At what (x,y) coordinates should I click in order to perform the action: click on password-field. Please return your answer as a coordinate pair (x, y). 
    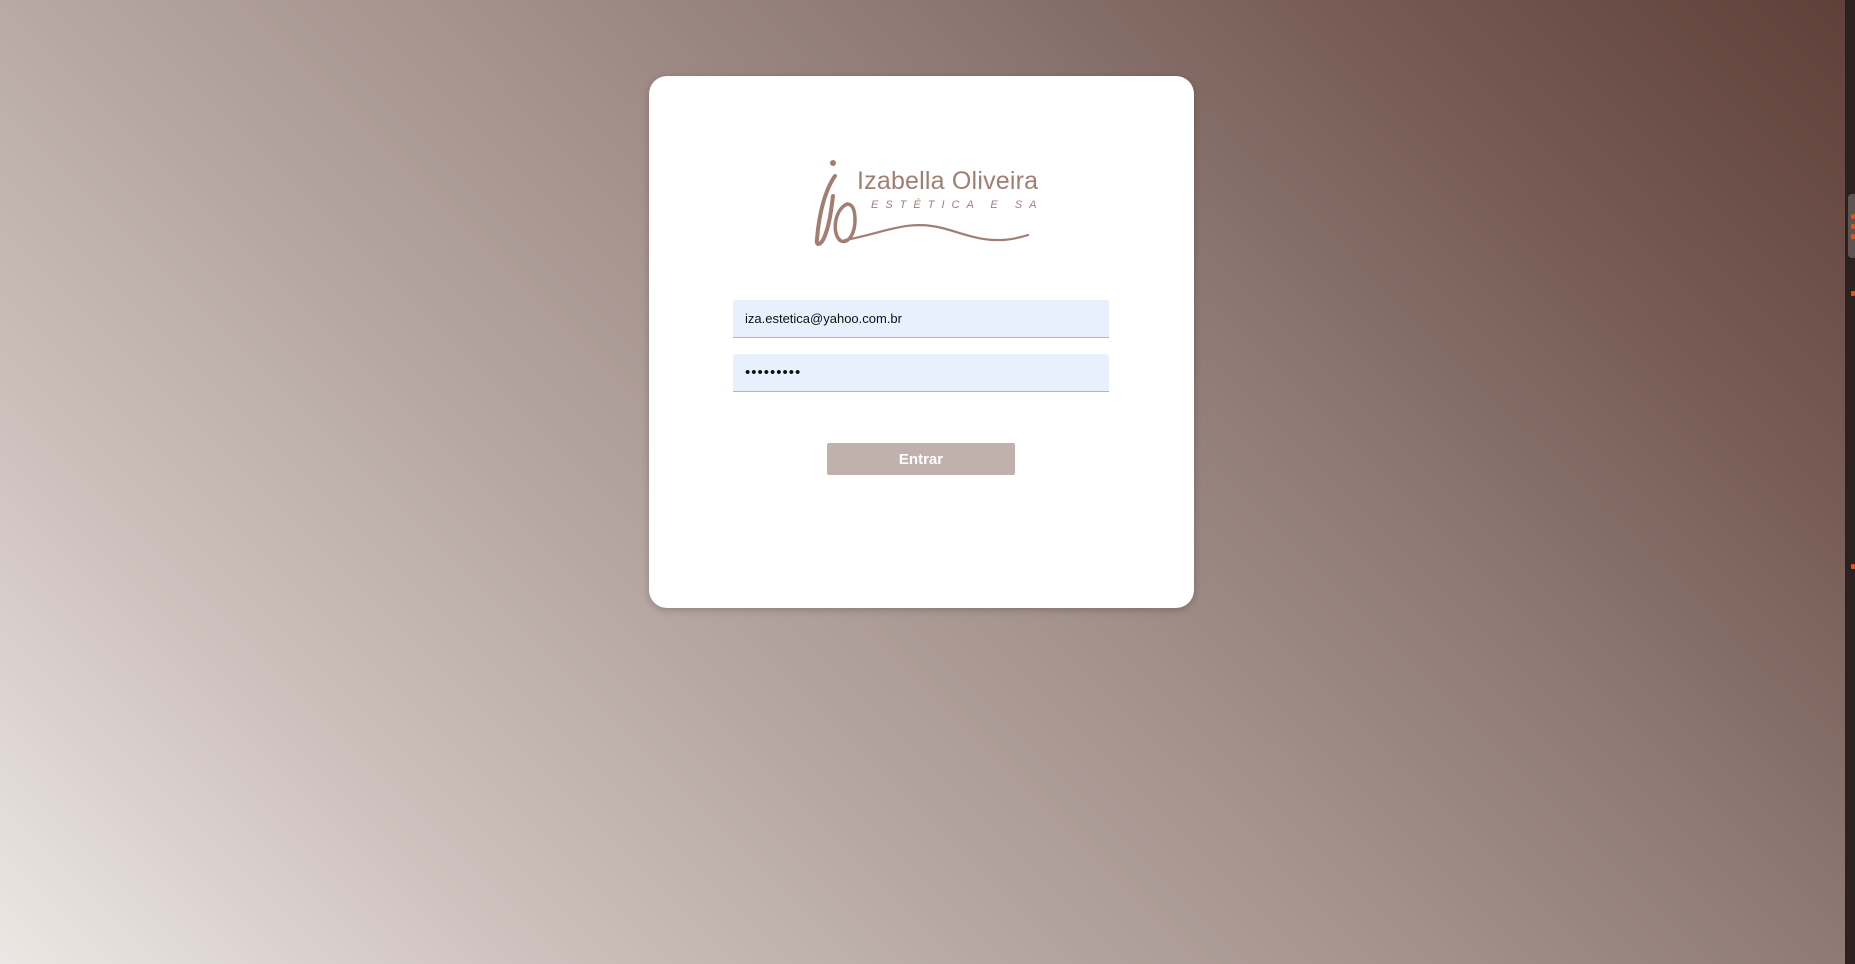
    Looking at the image, I should click on (921, 373).